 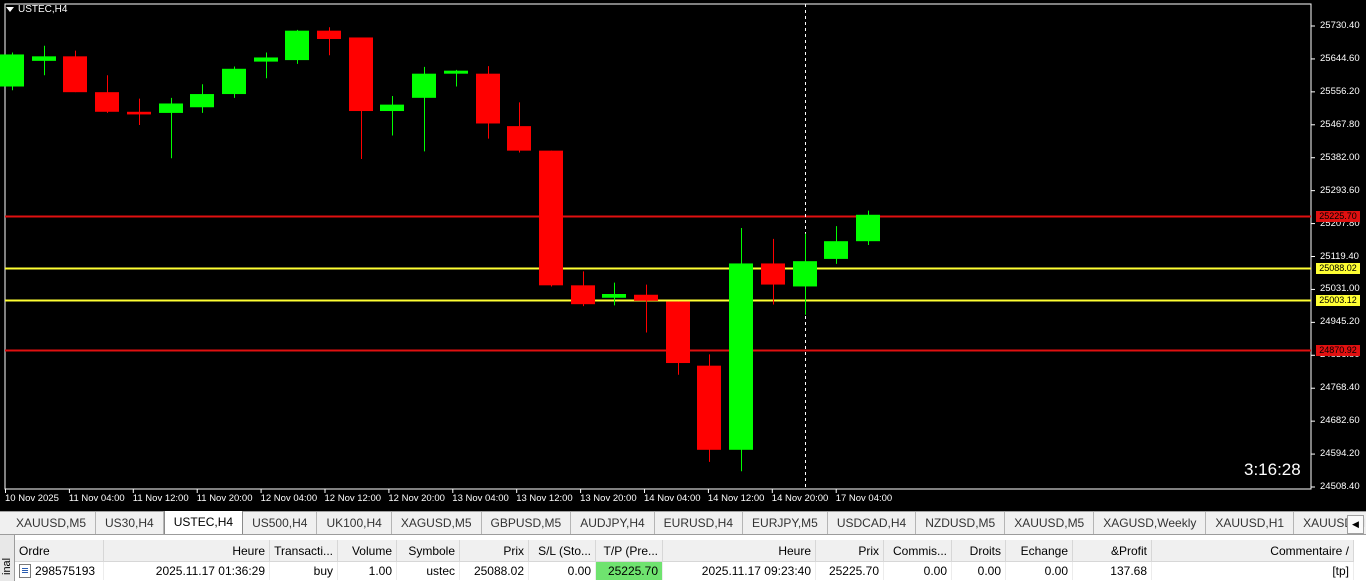 What do you see at coordinates (1338, 216) in the screenshot?
I see `level-price-label: 25225.70` at bounding box center [1338, 216].